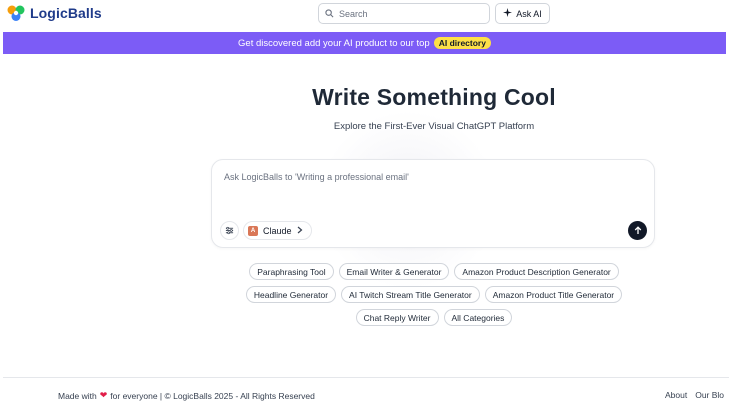 The width and height of the screenshot is (732, 407). I want to click on sliders-icon, so click(229, 231).